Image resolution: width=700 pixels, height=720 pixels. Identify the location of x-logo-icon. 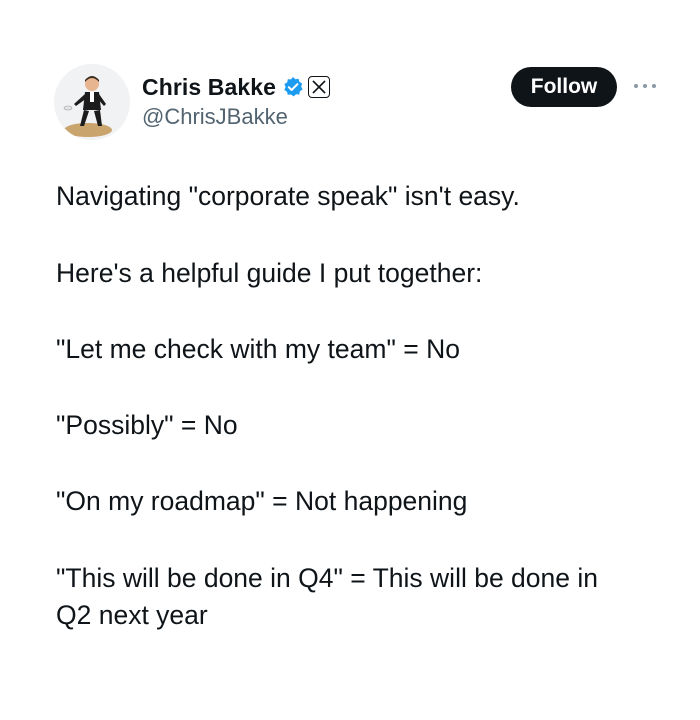
(319, 87).